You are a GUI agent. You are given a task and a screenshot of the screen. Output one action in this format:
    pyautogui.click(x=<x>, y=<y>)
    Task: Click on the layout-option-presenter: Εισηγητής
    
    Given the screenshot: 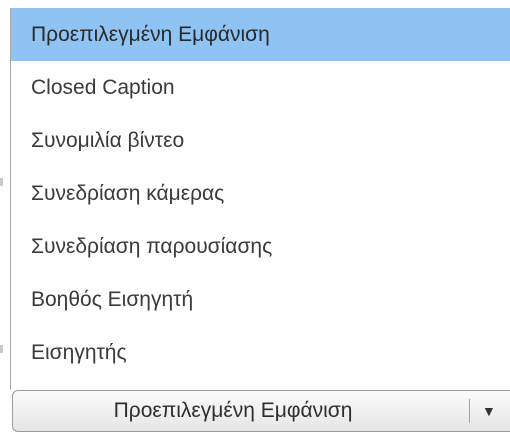 What is the action you would take?
    pyautogui.click(x=260, y=352)
    